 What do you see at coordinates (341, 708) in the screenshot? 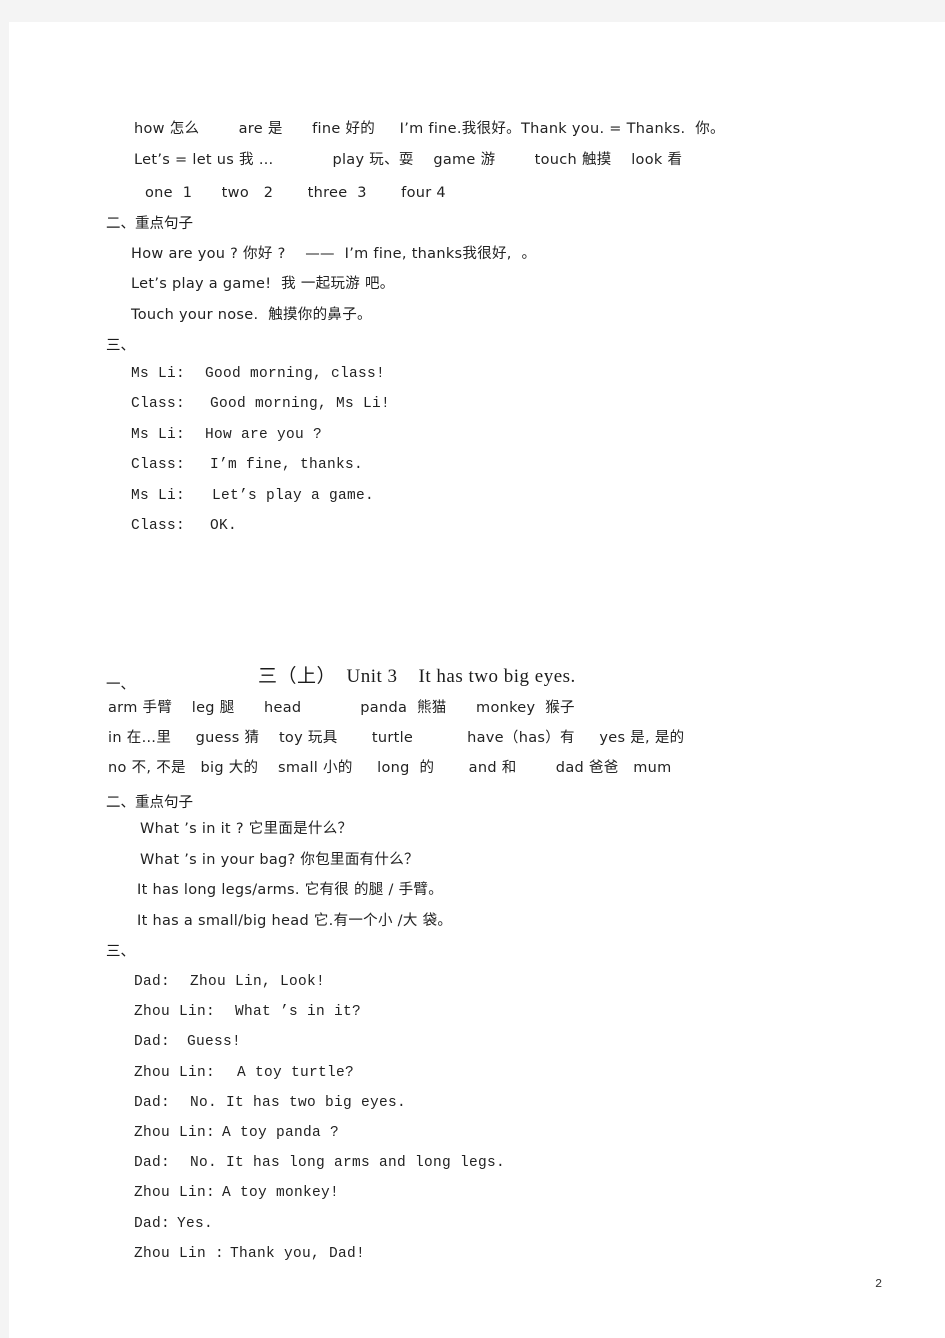
I see `unit3-vocab-row-1: arm 手臂 leg 腿 head panda 熊猫 monkey 猴子` at bounding box center [341, 708].